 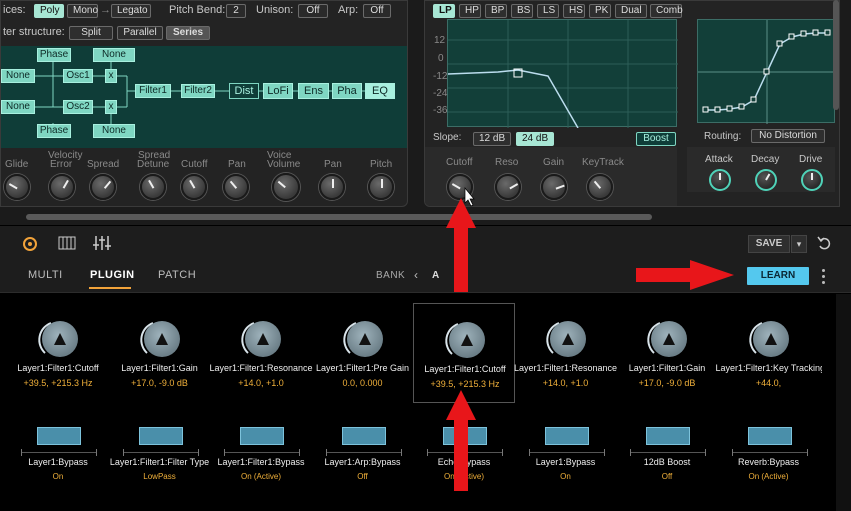 What do you see at coordinates (469, 197) in the screenshot?
I see `mouse-cursor-icon` at bounding box center [469, 197].